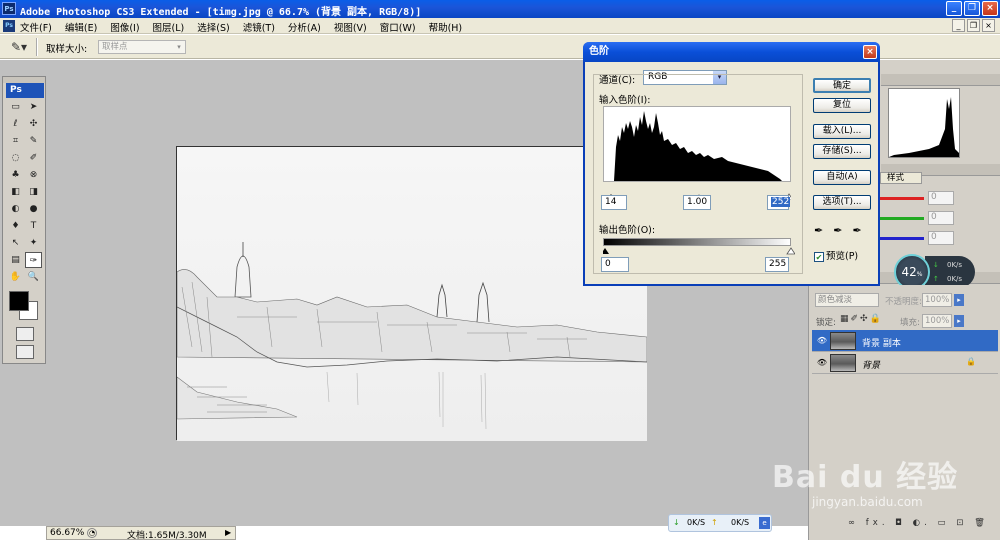 Image resolution: width=1000 pixels, height=540 pixels. What do you see at coordinates (843, 341) in the screenshot?
I see `layer-thumbnail` at bounding box center [843, 341].